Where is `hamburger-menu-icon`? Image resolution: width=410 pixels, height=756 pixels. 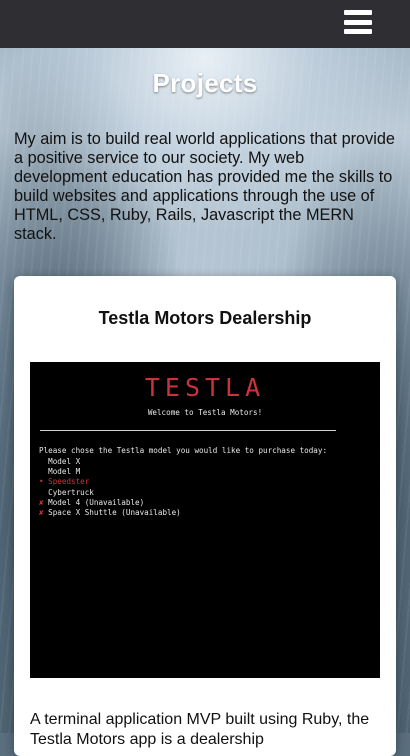 hamburger-menu-icon is located at coordinates (358, 22).